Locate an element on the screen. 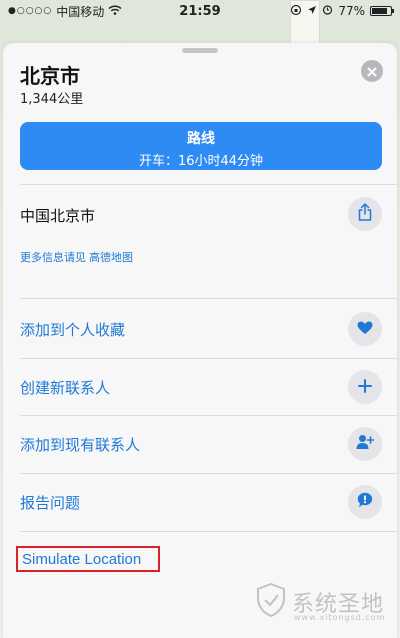  orientation-lock-icon is located at coordinates (296, 11).